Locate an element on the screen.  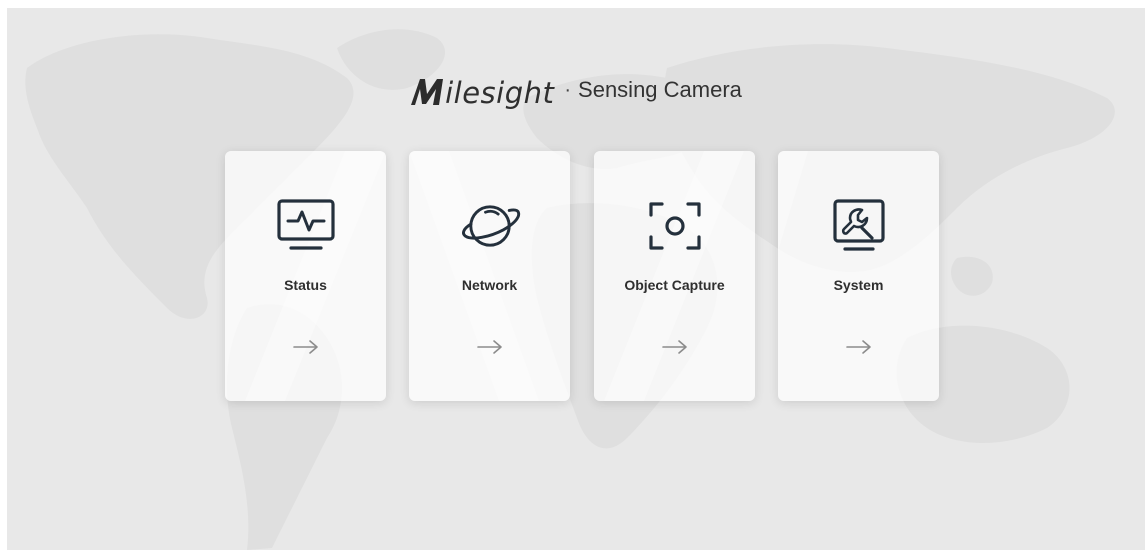
brand-name: ilesight is located at coordinates (500, 93).